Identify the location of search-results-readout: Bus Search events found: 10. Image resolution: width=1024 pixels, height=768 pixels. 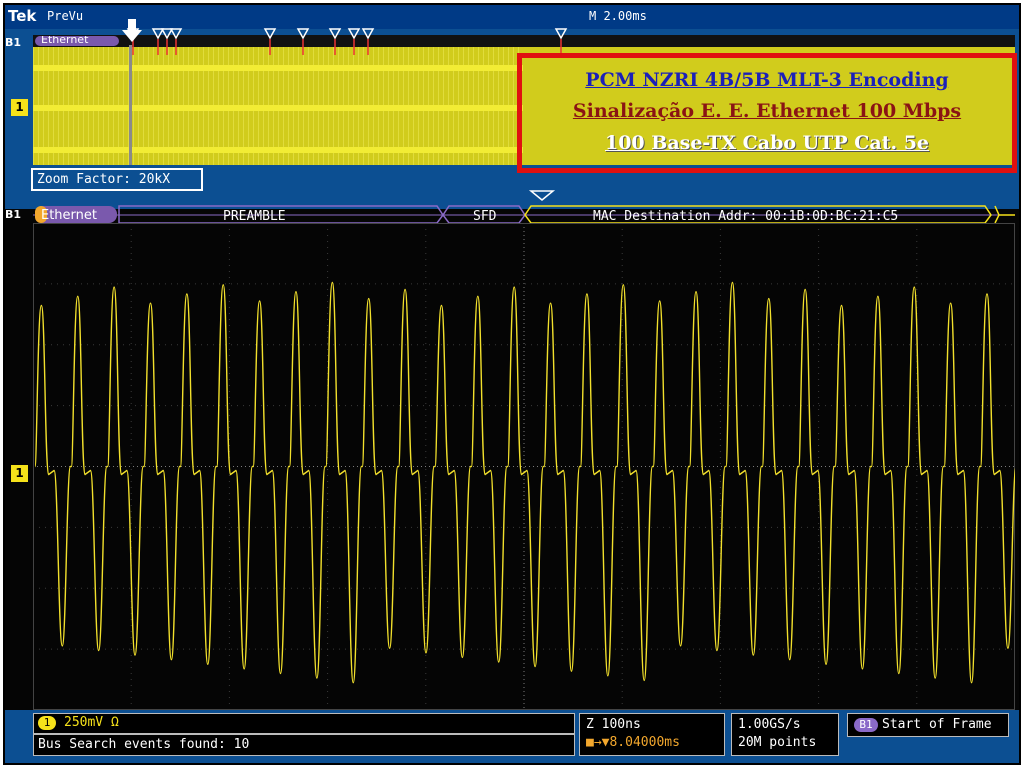
(304, 745).